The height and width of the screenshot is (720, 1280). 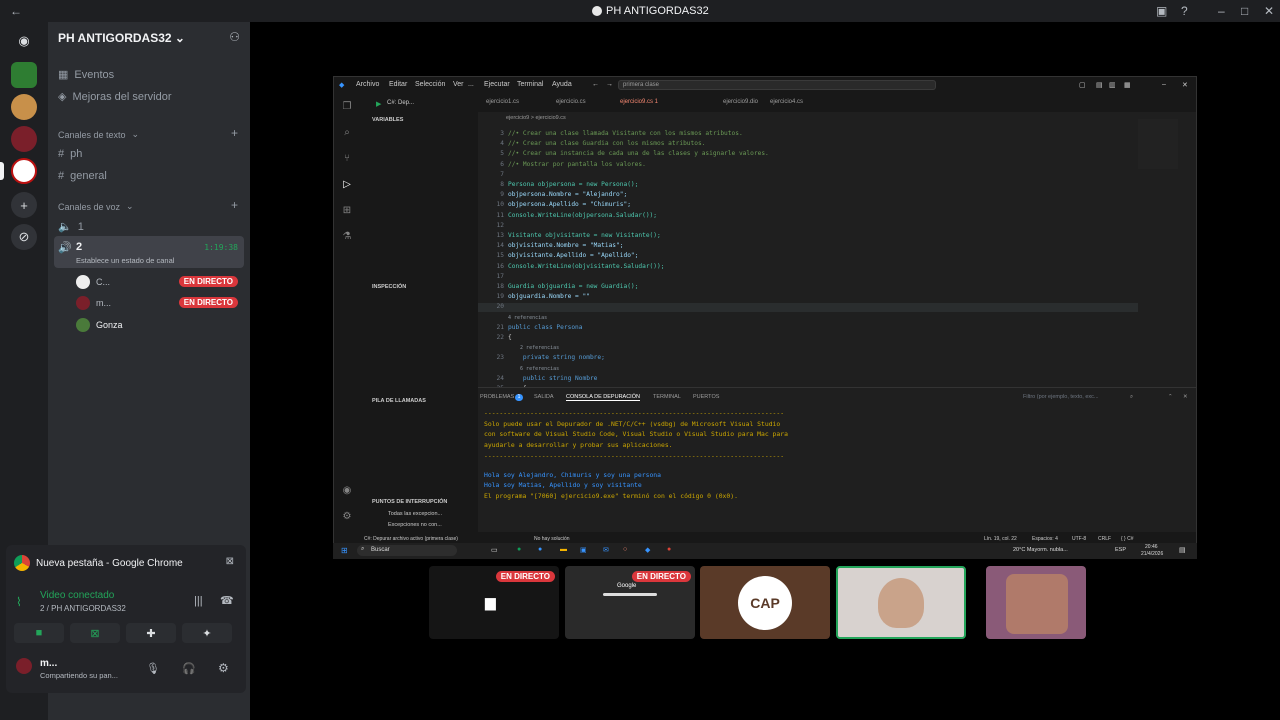 What do you see at coordinates (1269, 11) in the screenshot?
I see `close-icon: ✕` at bounding box center [1269, 11].